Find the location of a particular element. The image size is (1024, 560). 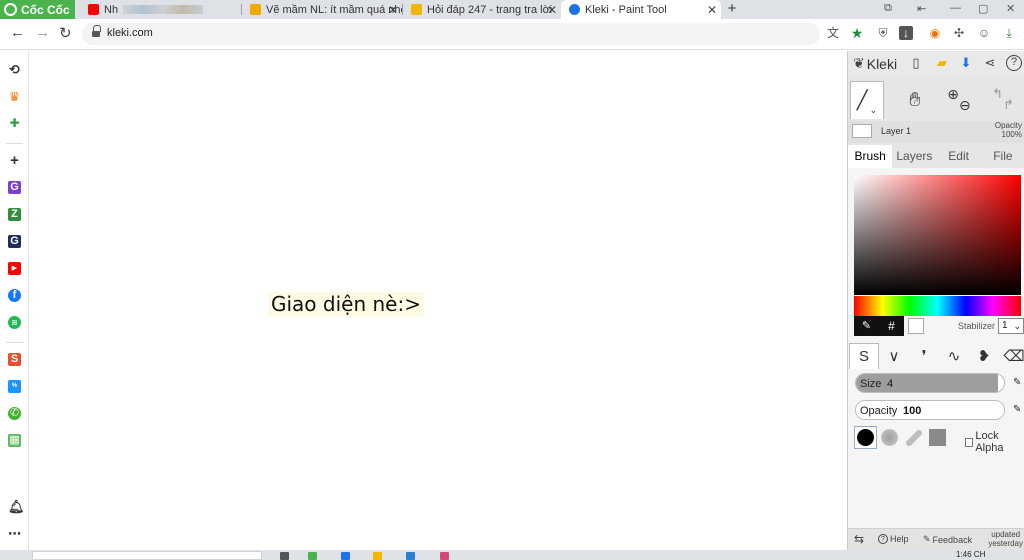

grammarly-g-icon: G is located at coordinates (14, 187).